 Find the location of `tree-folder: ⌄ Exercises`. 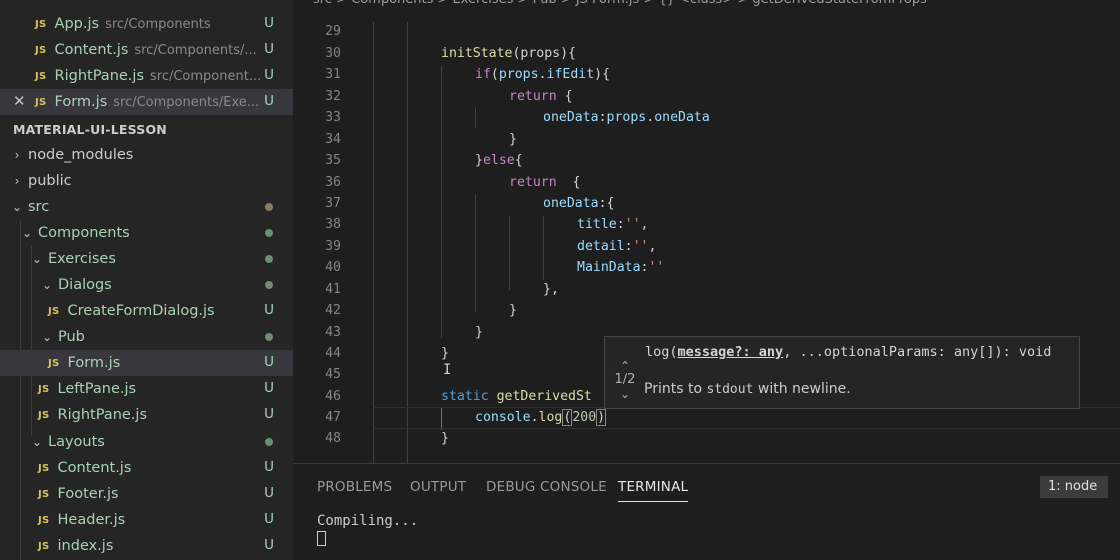

tree-folder: ⌄ Exercises is located at coordinates (146, 259).